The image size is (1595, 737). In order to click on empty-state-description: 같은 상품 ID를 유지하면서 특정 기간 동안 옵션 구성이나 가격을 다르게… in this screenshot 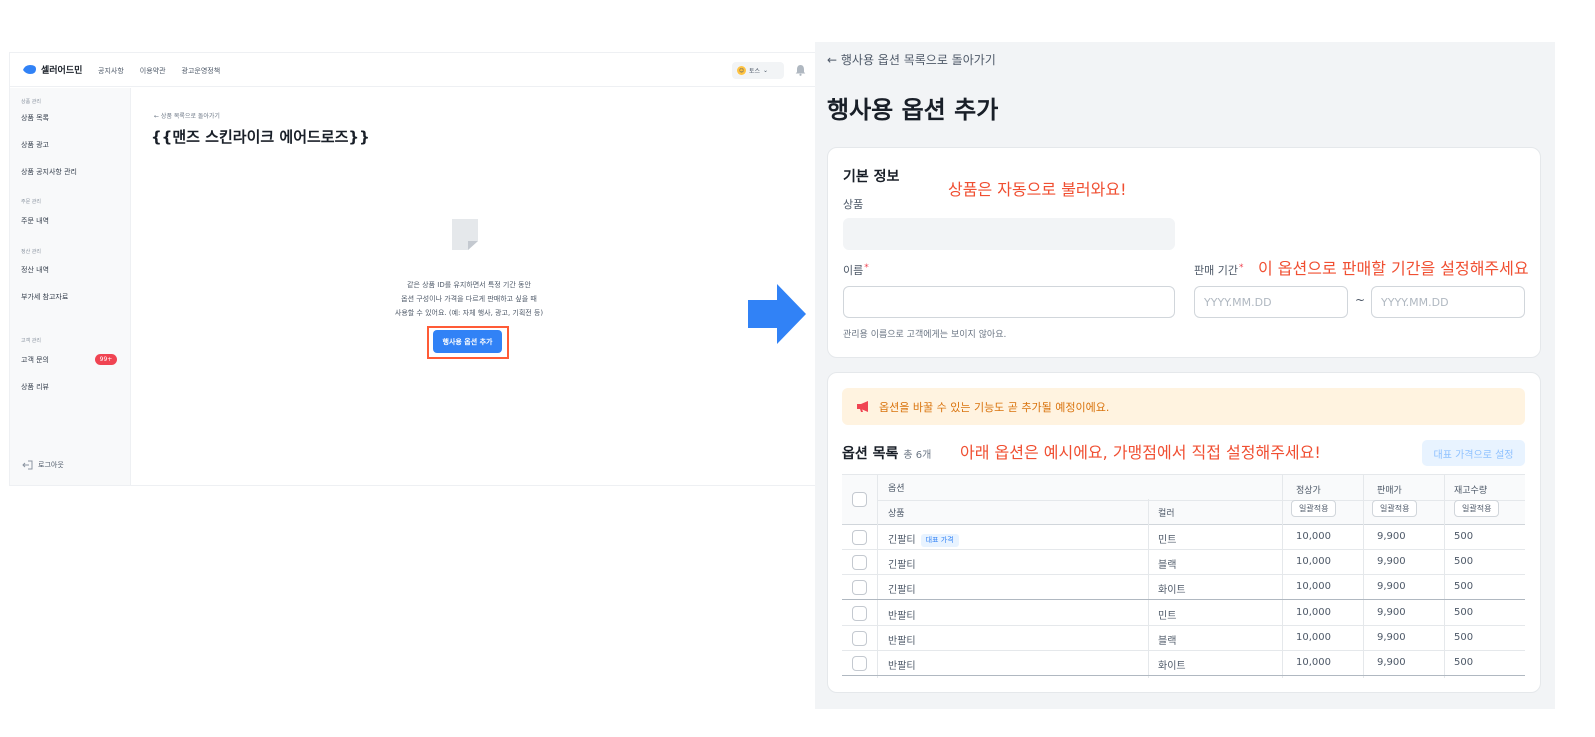, I will do `click(469, 299)`.